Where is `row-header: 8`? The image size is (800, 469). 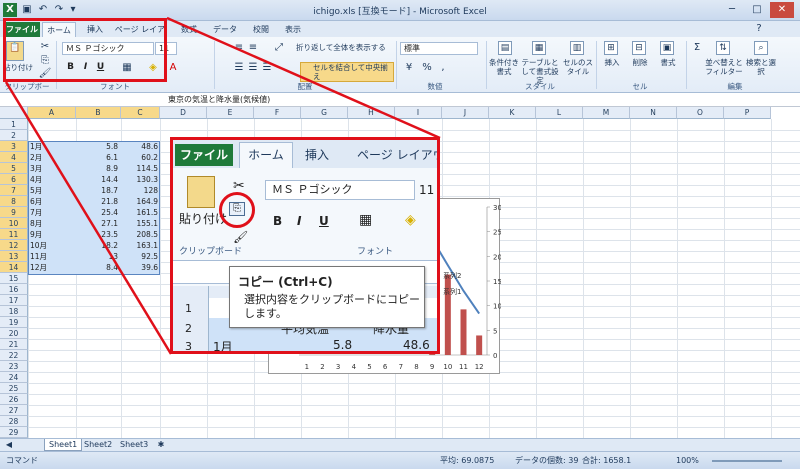 row-header: 8 is located at coordinates (14, 201).